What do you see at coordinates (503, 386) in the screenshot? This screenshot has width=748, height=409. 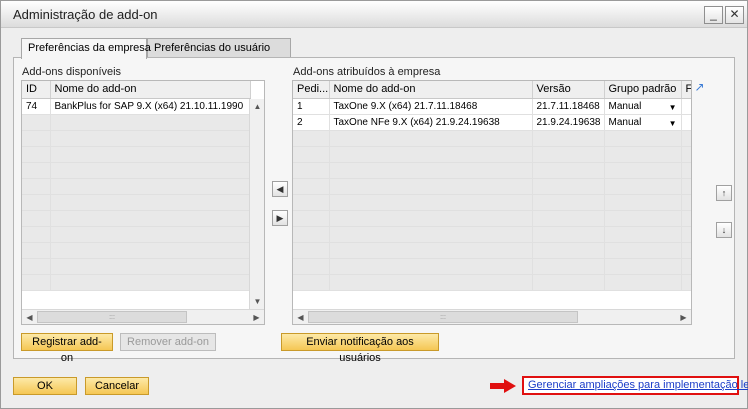 I see `red-arrow-icon` at bounding box center [503, 386].